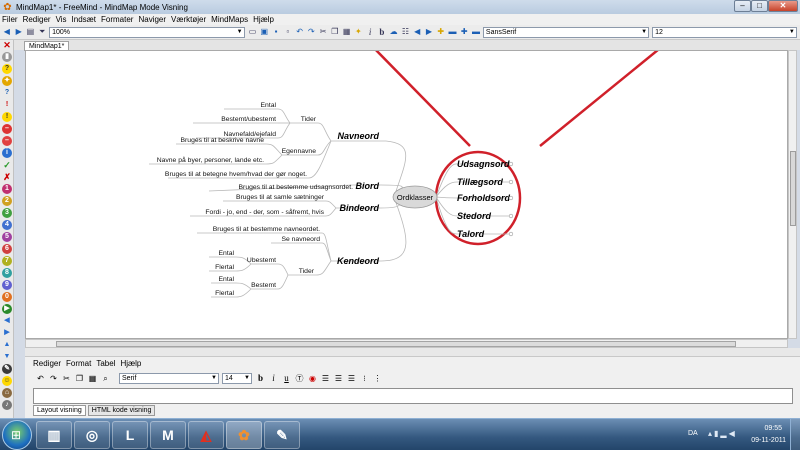 This screenshot has width=800, height=450. What do you see at coordinates (413, 396) in the screenshot?
I see `note-text-area` at bounding box center [413, 396].